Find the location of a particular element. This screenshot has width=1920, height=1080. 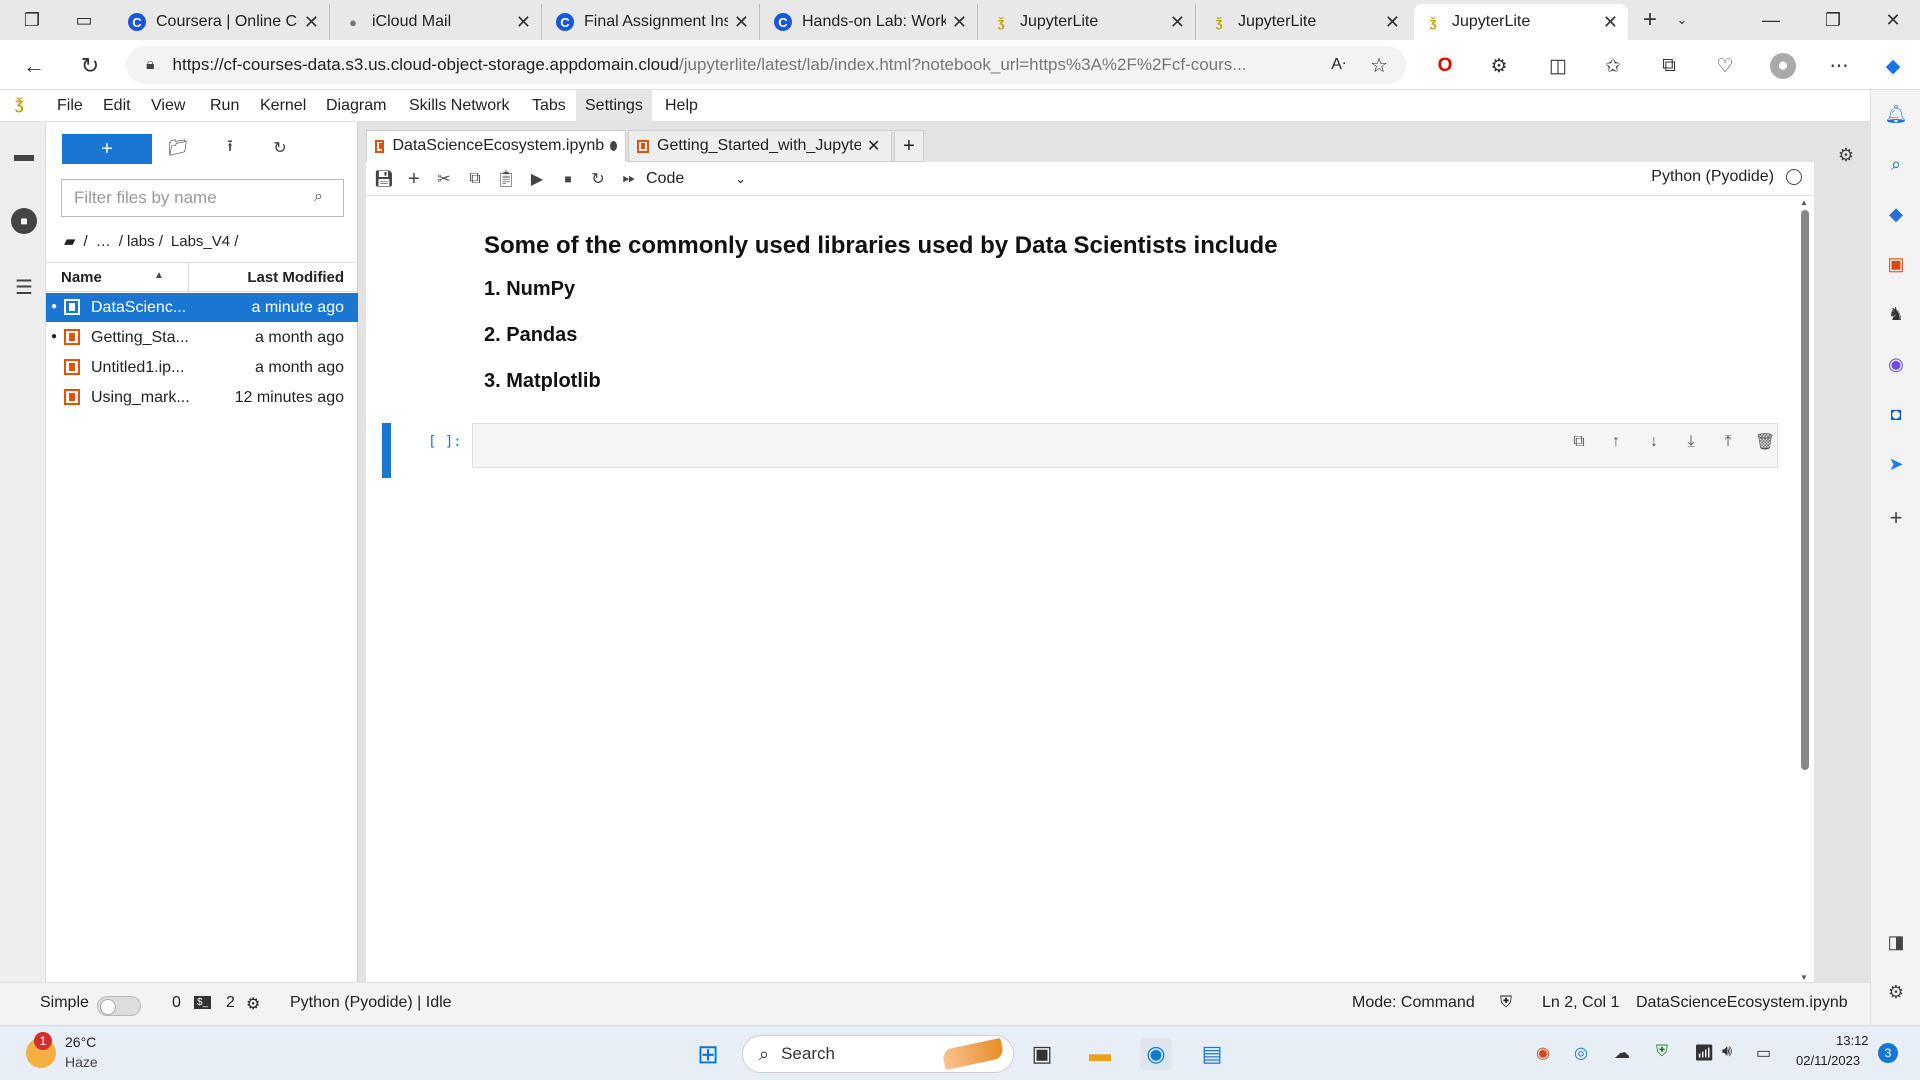

maximize-icon: ❐ is located at coordinates (1833, 20).